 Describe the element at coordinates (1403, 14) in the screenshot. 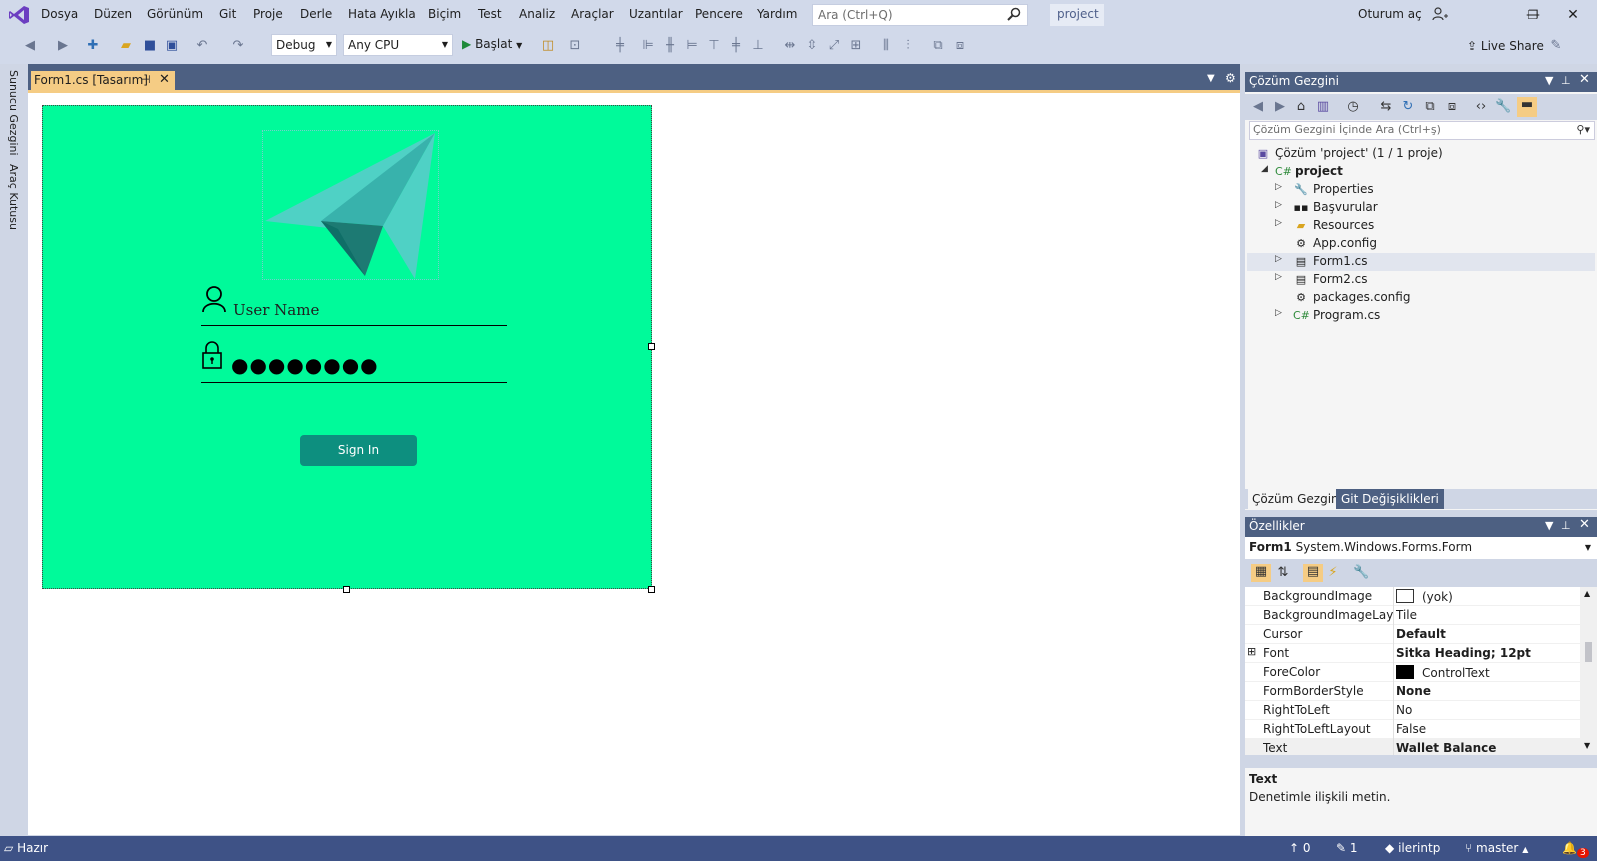

I see `sign-in-link: Oturum aç` at that location.